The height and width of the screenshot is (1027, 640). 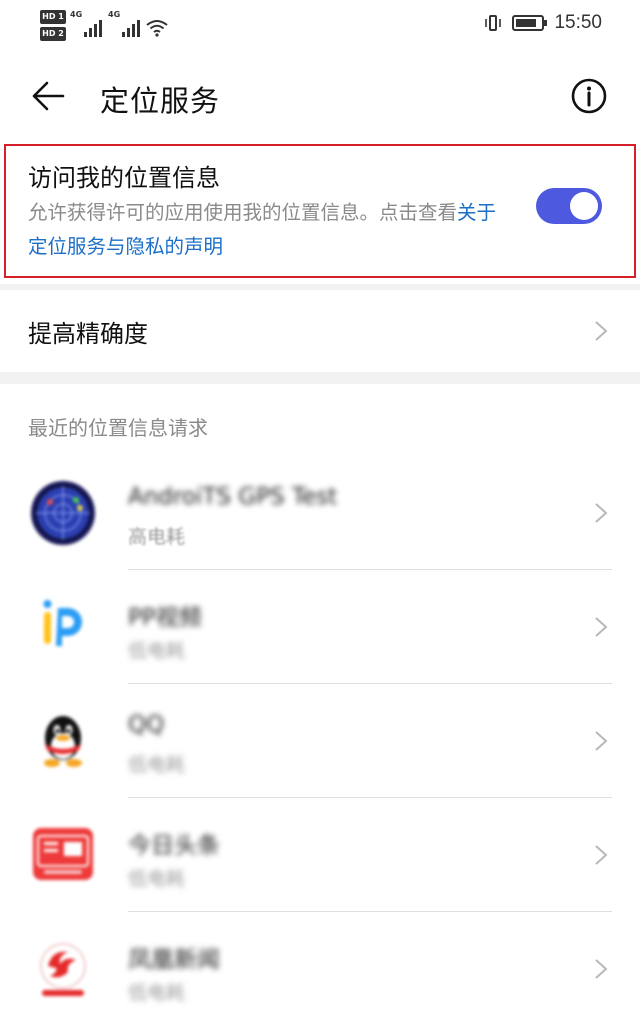 What do you see at coordinates (157, 537) in the screenshot?
I see `app-power-usage: 高电耗` at bounding box center [157, 537].